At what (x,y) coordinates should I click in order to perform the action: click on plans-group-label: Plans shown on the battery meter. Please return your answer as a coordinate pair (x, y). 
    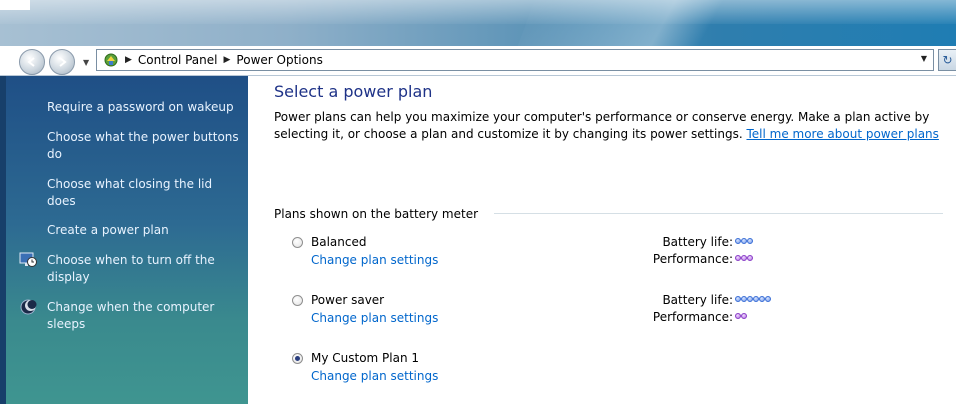
    Looking at the image, I should click on (376, 214).